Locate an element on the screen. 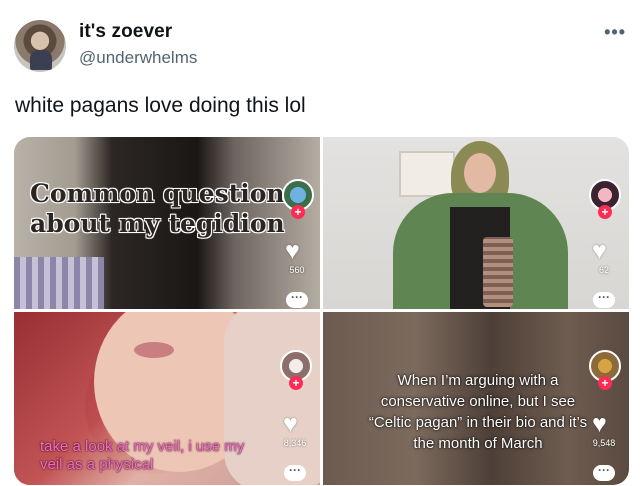 The height and width of the screenshot is (486, 640). avatar is located at coordinates (40, 46).